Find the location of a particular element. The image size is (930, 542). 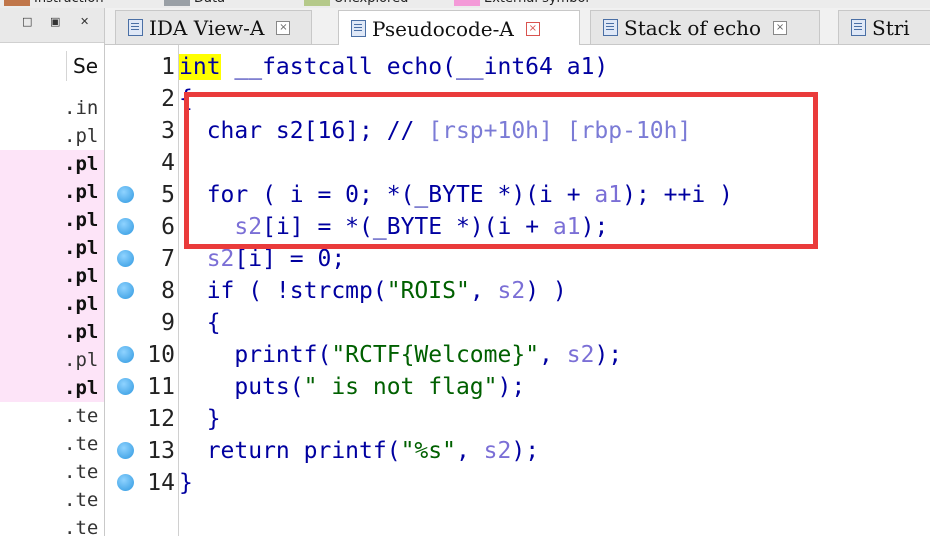

code-line: 14} is located at coordinates (517, 483).